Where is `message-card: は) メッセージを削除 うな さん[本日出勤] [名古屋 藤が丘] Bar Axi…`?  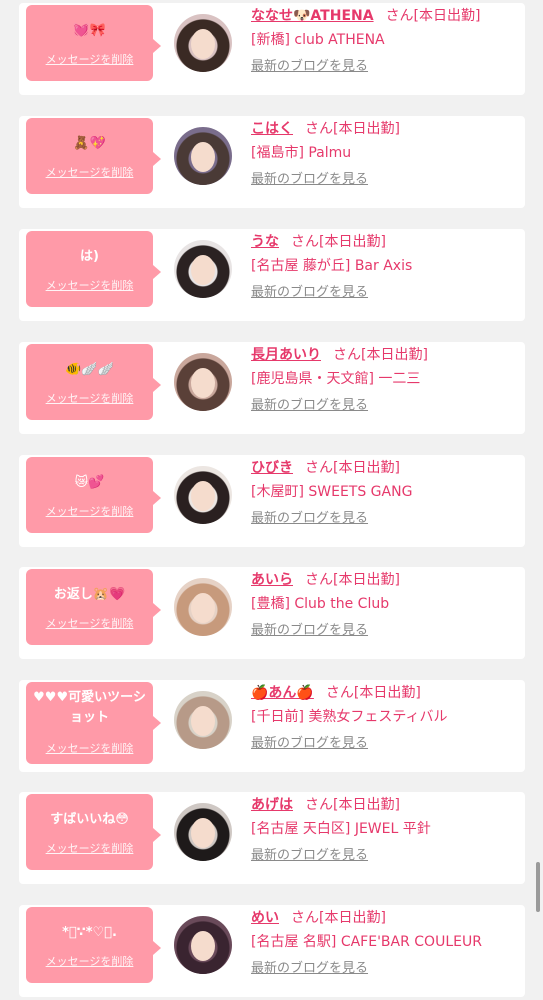
message-card: は) メッセージを削除 うな さん[本日出勤] [名古屋 藤が丘] Bar Axi… is located at coordinates (272, 275).